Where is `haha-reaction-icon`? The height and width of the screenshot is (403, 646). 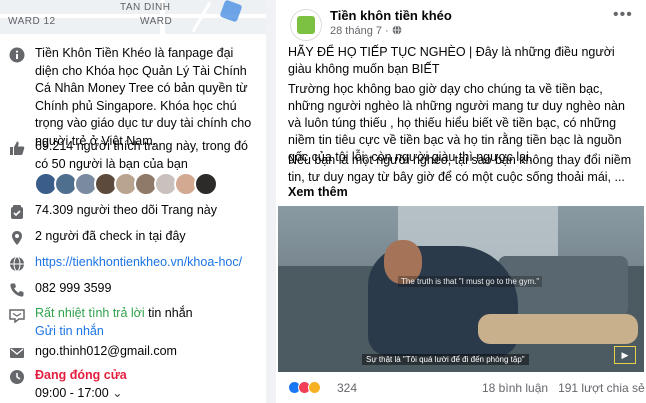
haha-reaction-icon is located at coordinates (314, 387).